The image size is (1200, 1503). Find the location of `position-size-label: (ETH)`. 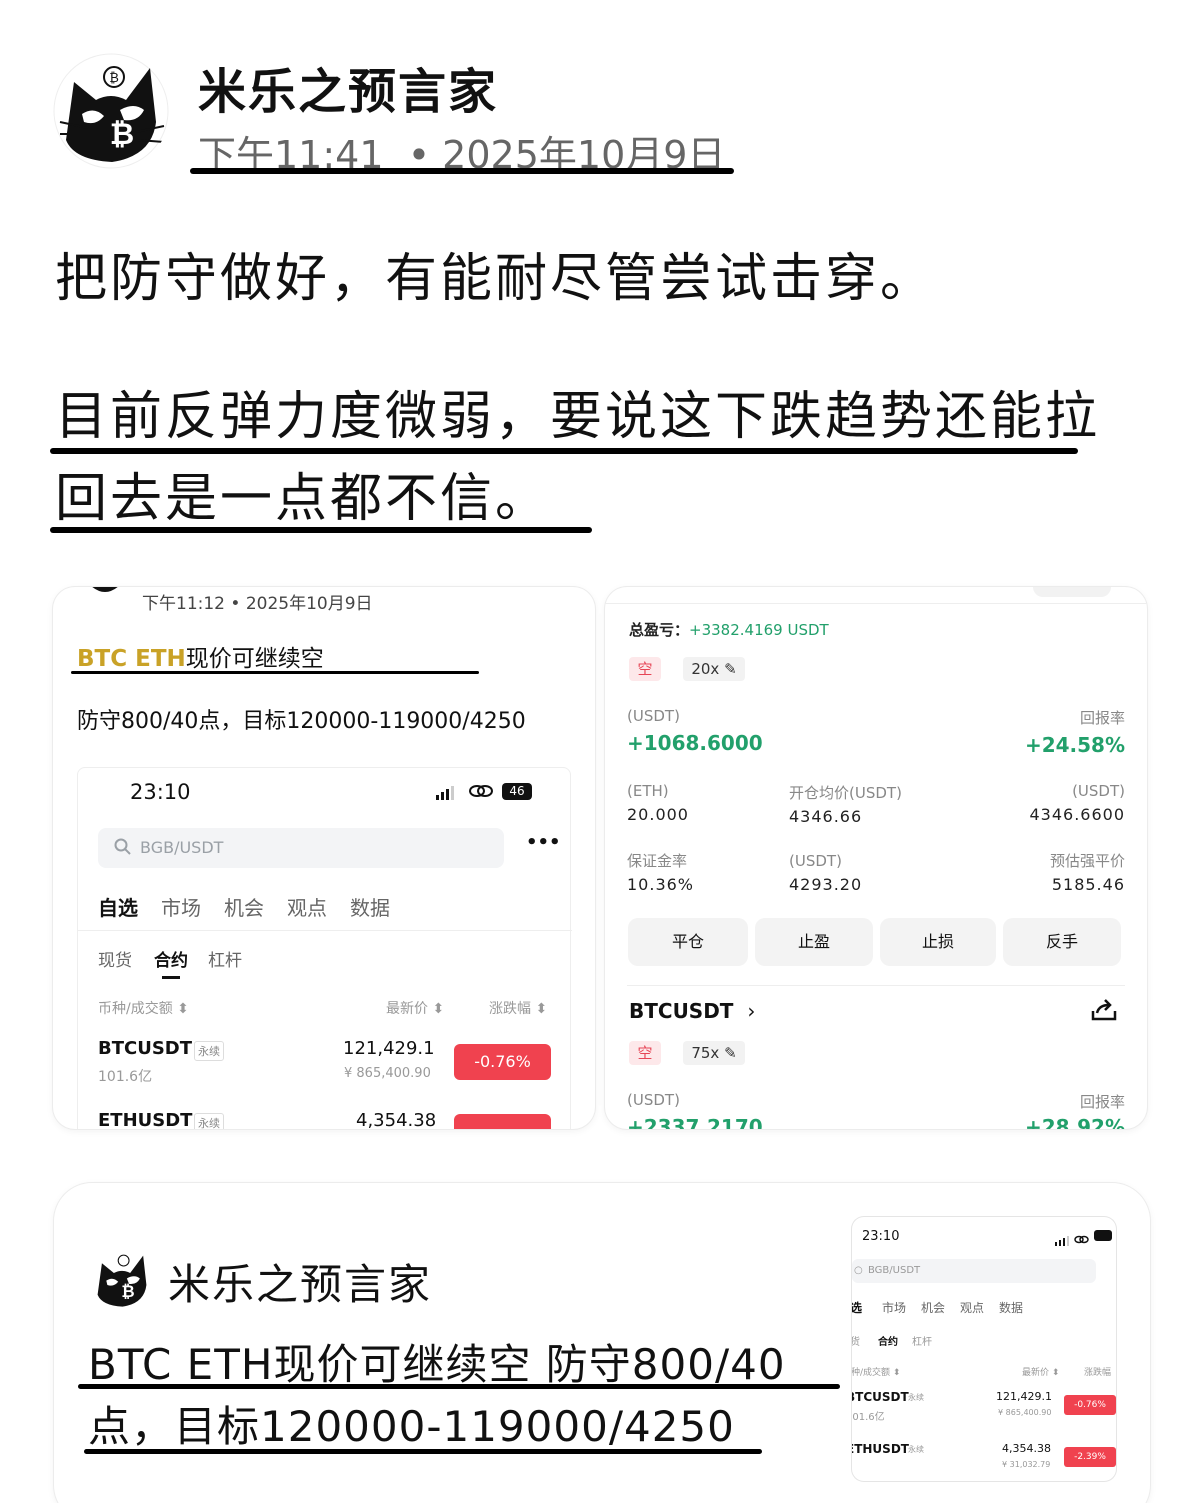

position-size-label: (ETH) is located at coordinates (648, 791).